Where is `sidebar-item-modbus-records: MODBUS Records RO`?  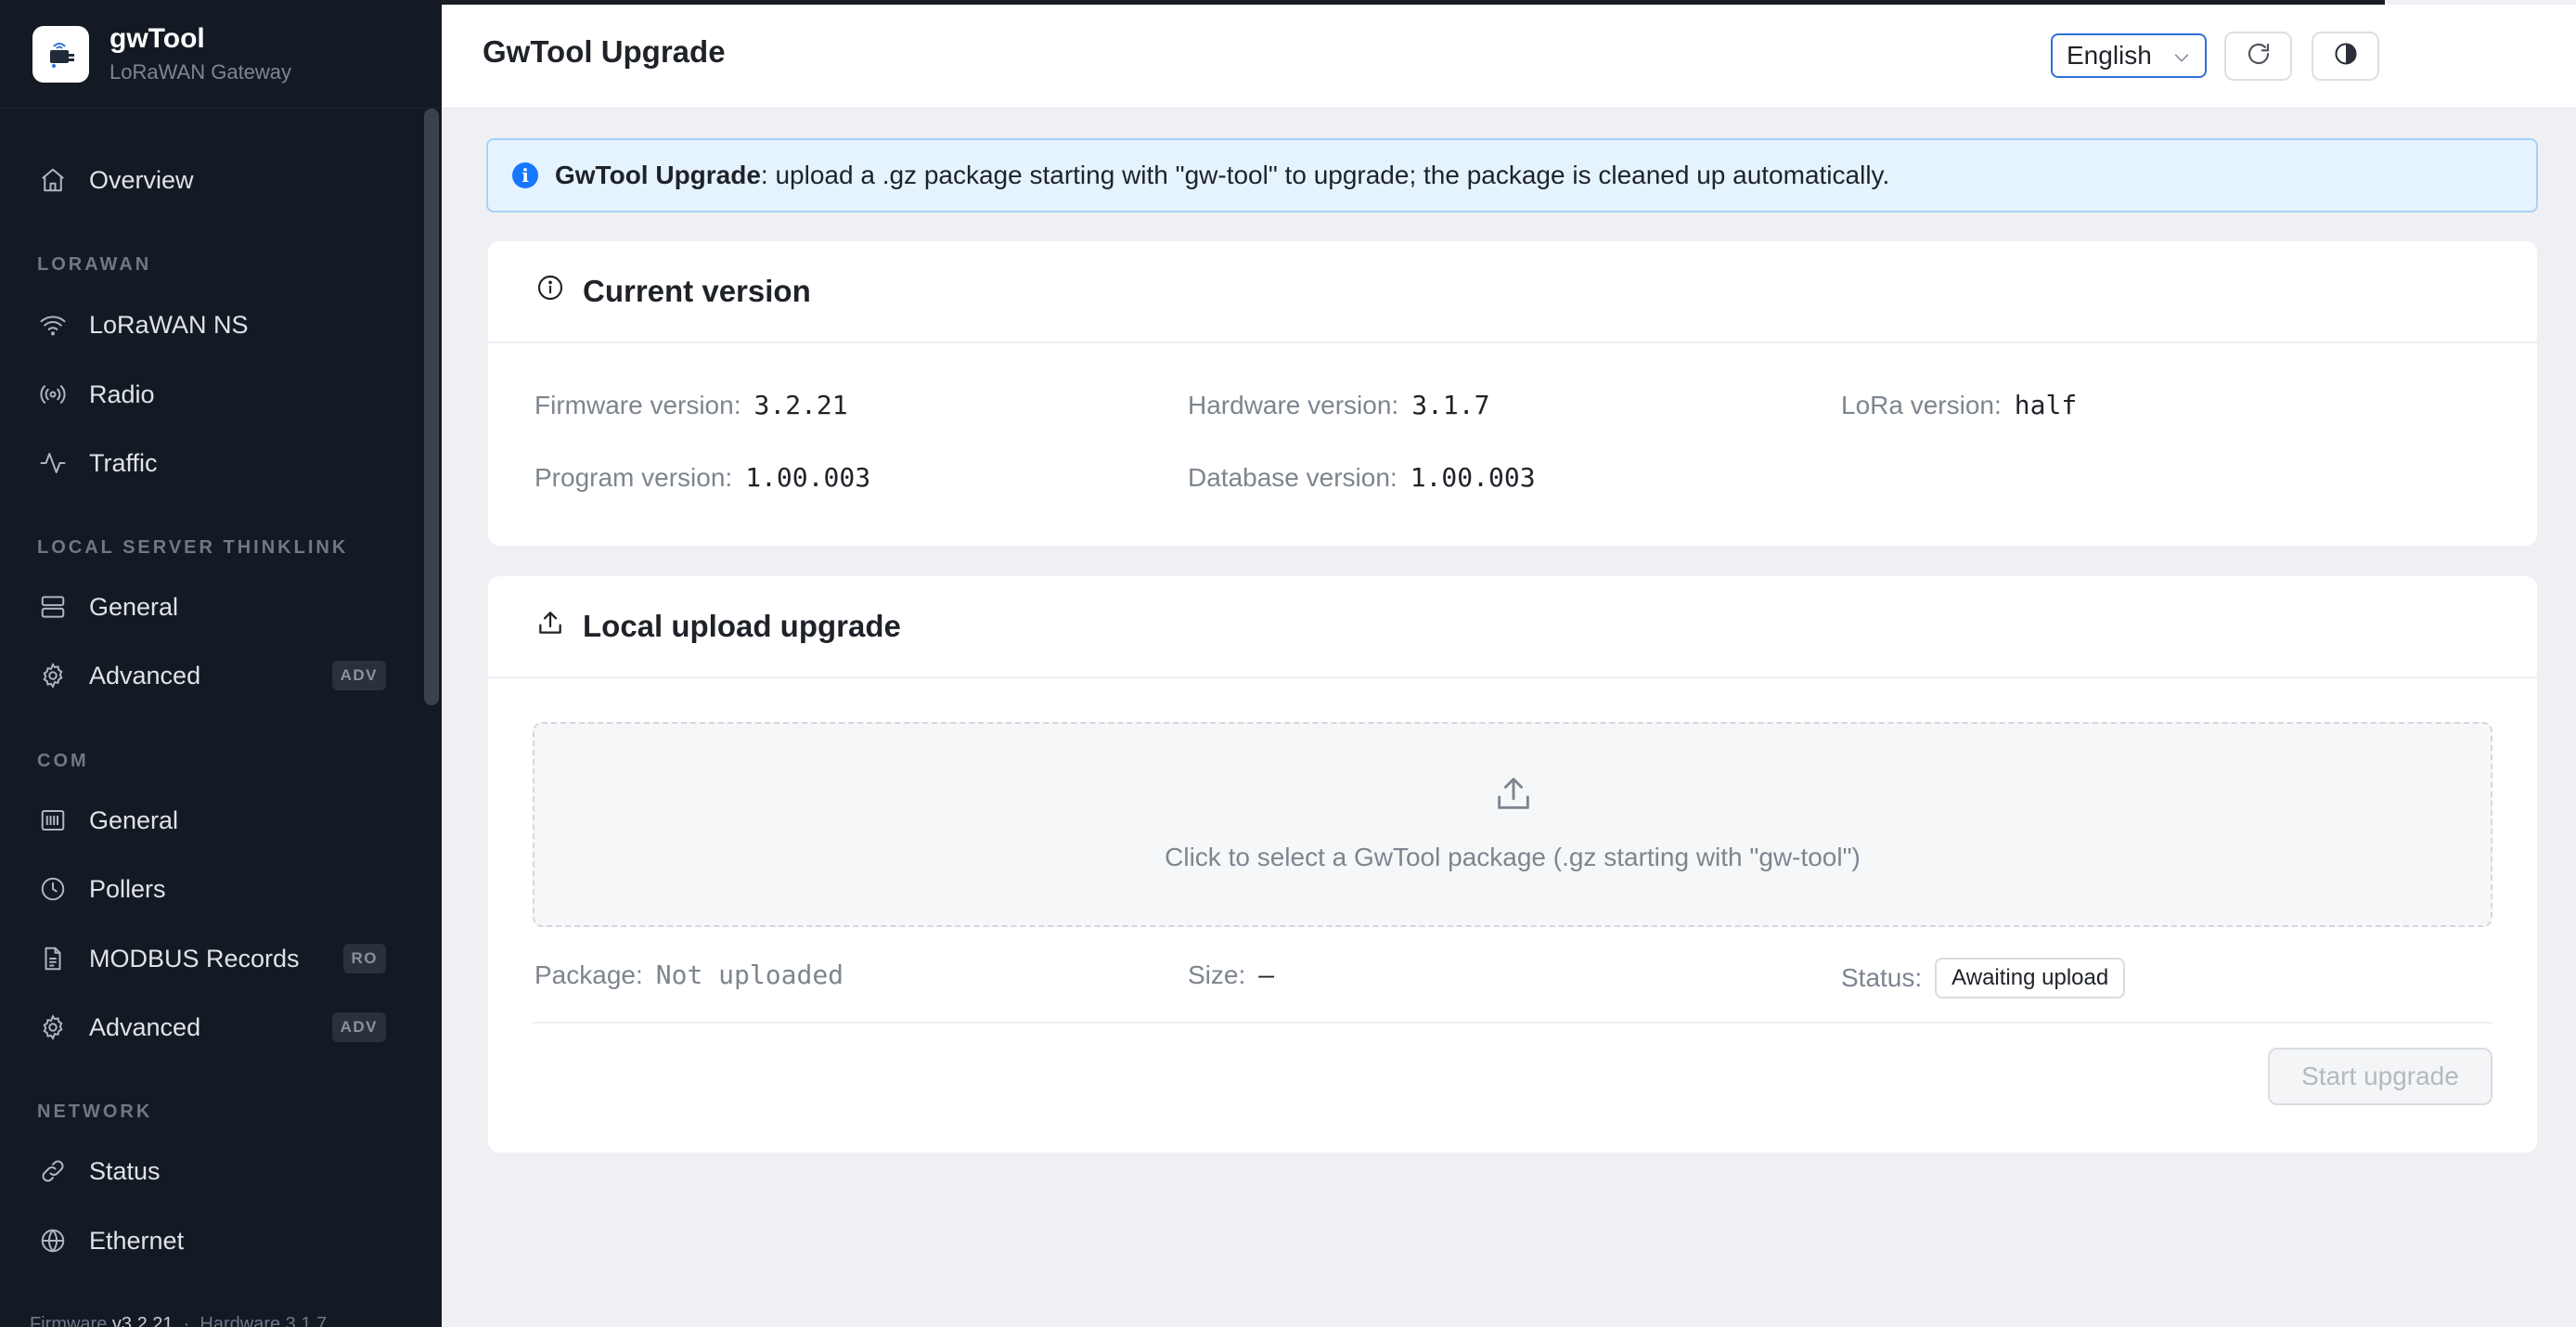 sidebar-item-modbus-records: MODBUS Records RO is located at coordinates (211, 958).